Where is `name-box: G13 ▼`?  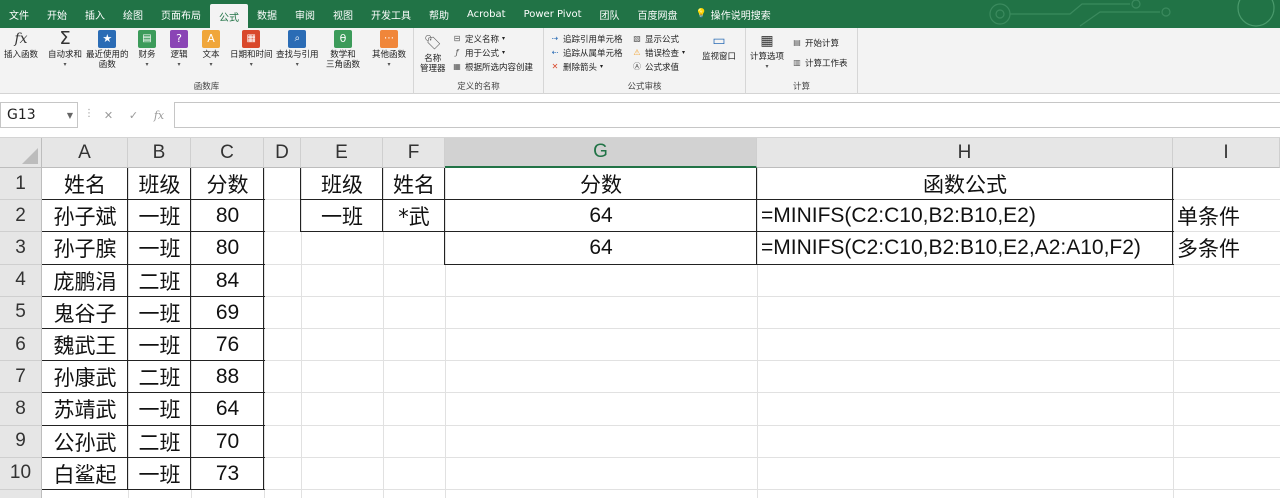 name-box: G13 ▼ is located at coordinates (39, 115).